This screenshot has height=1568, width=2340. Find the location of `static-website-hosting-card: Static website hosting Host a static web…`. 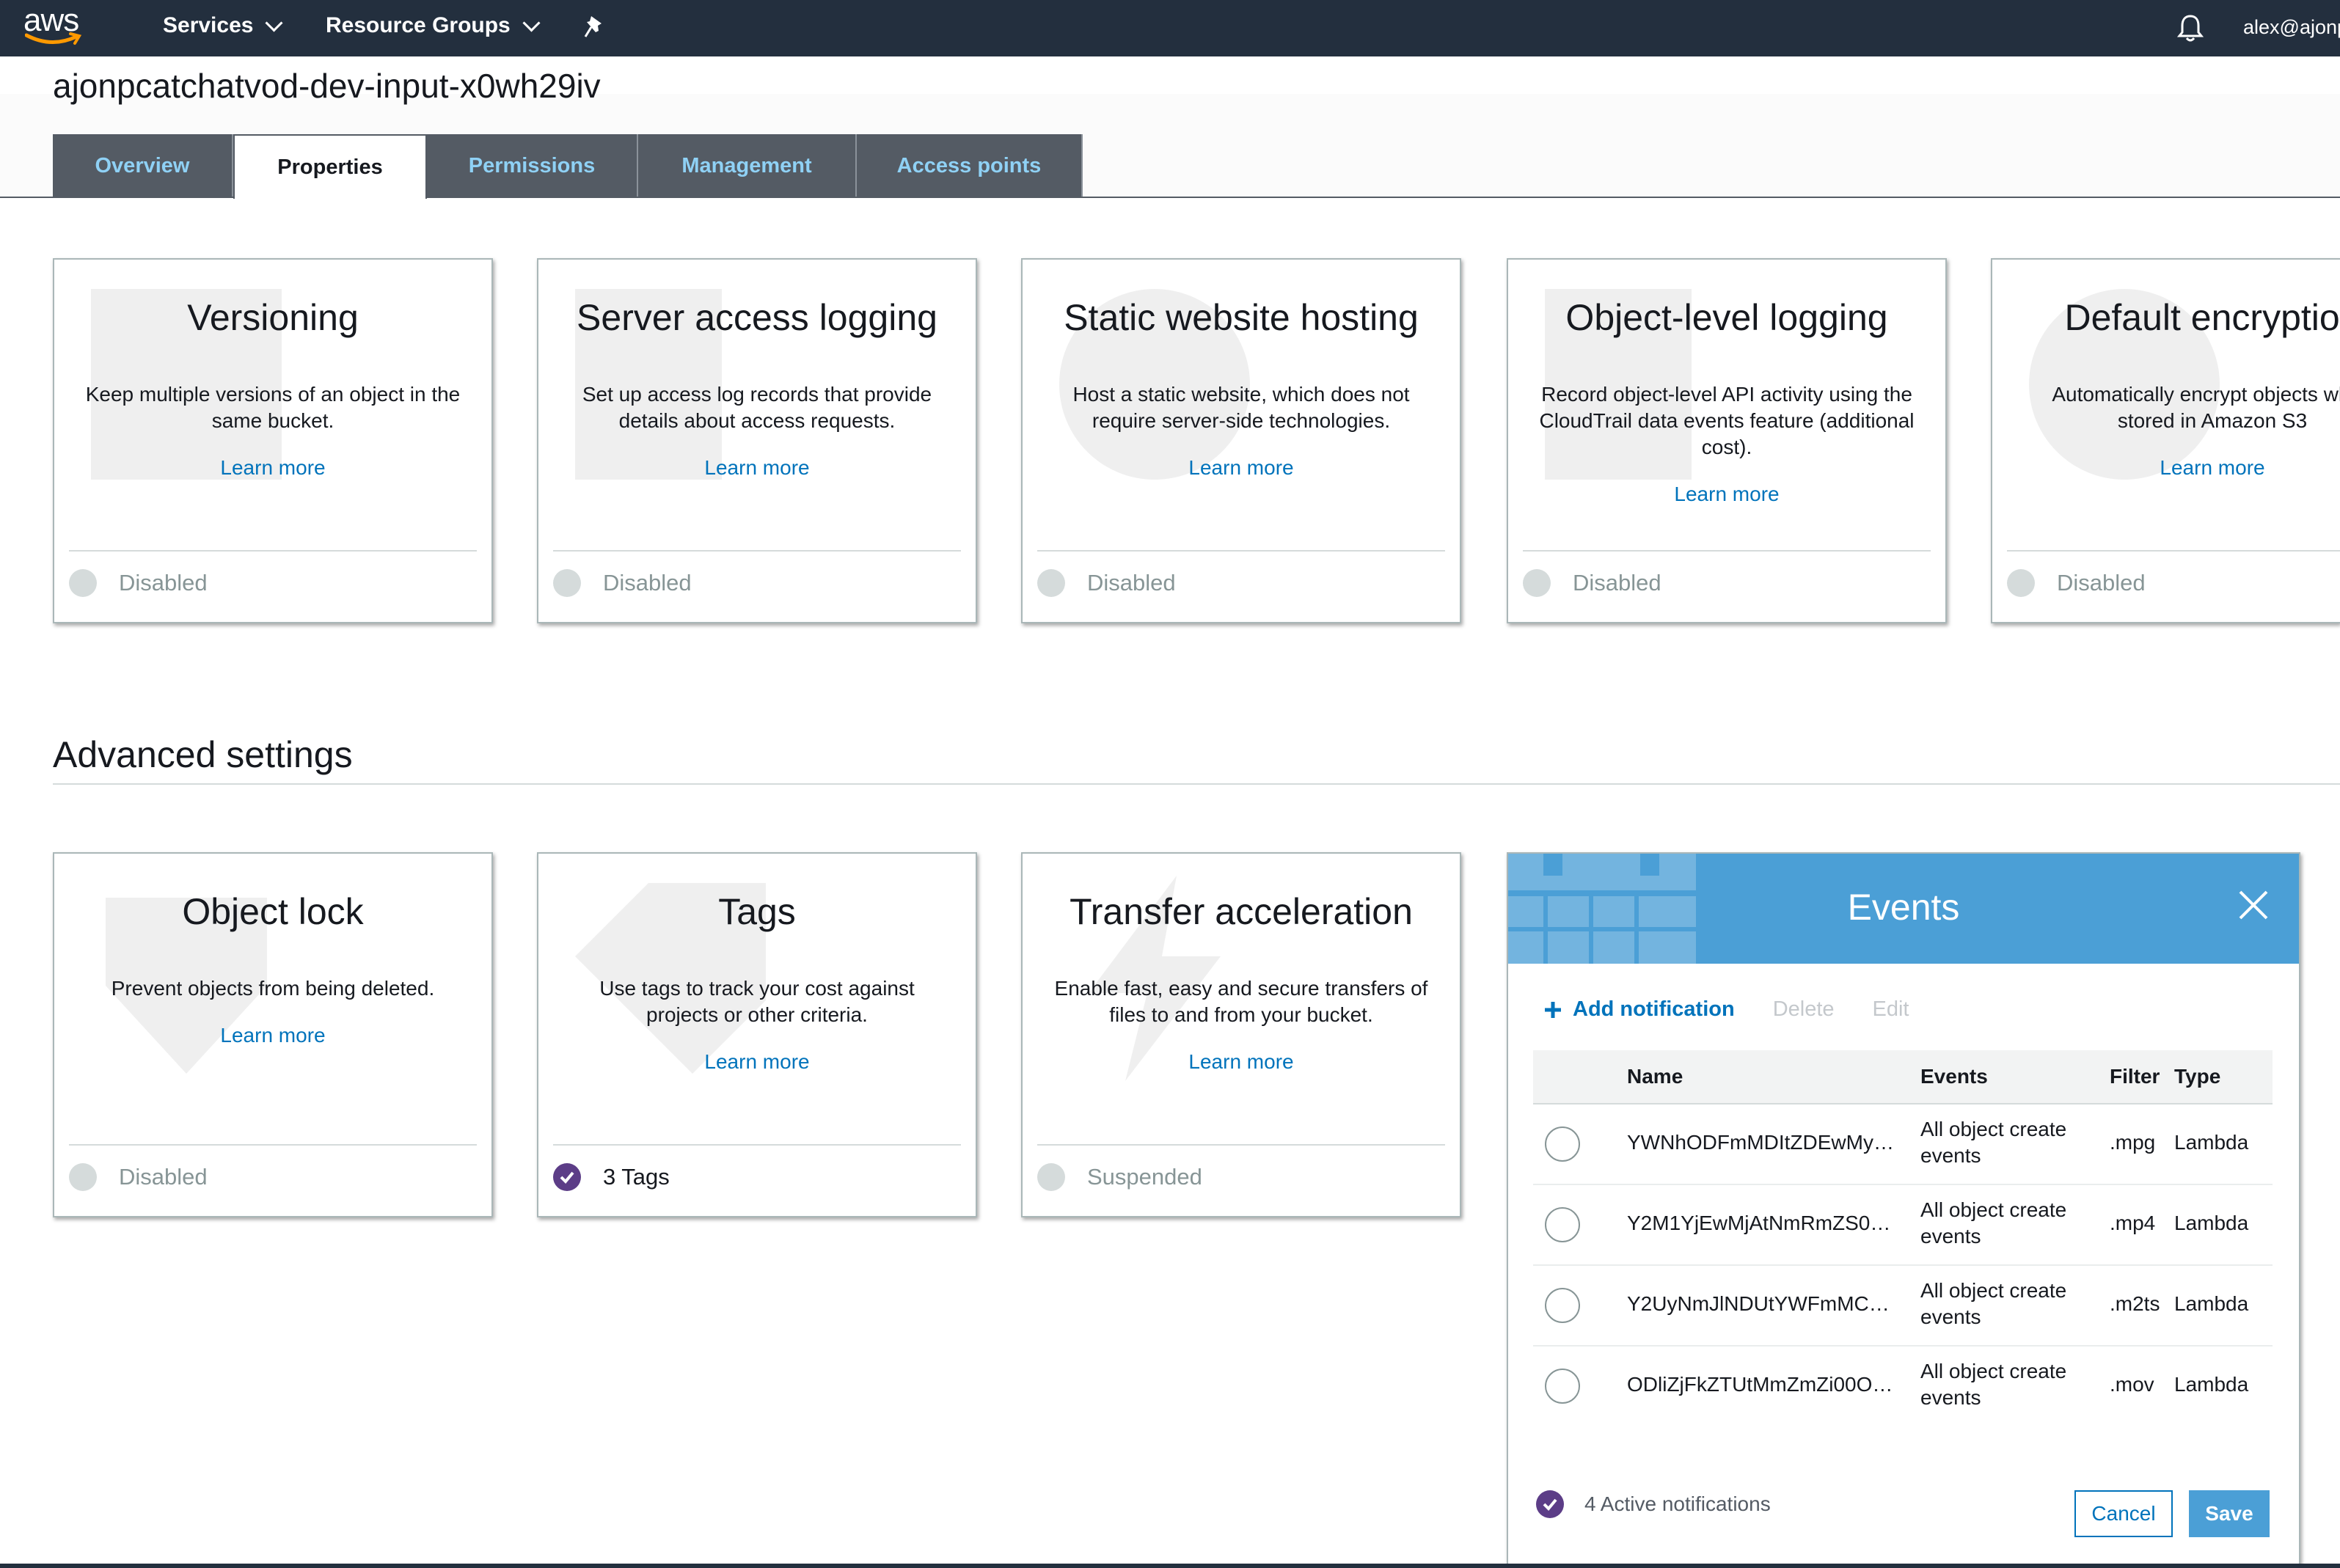

static-website-hosting-card: Static website hosting Host a static web… is located at coordinates (1241, 440).